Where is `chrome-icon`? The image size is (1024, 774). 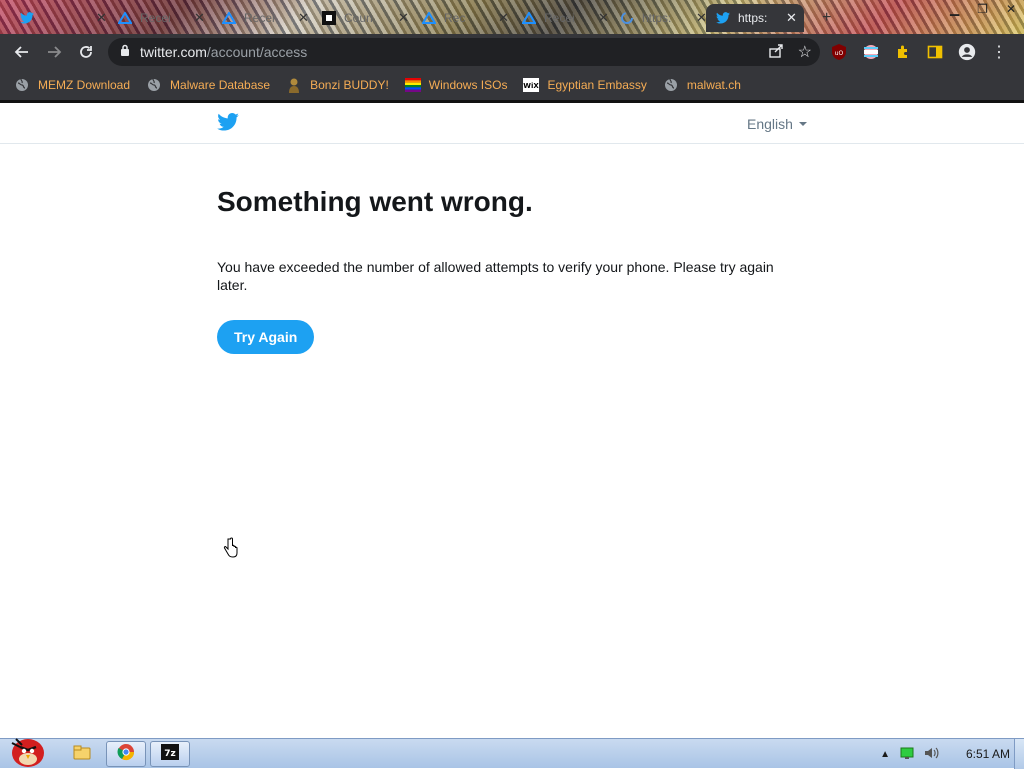 chrome-icon is located at coordinates (126, 754).